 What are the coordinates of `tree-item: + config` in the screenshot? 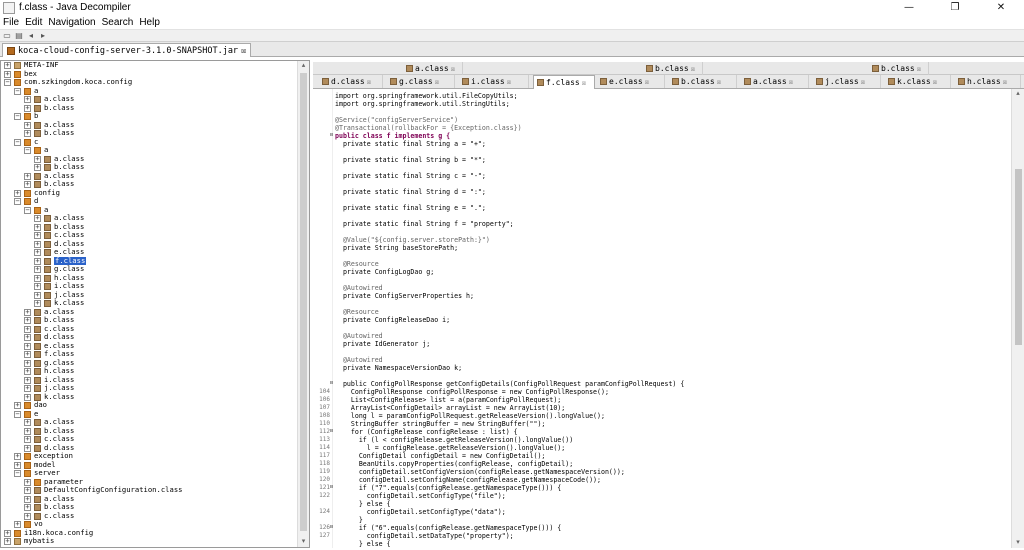 It's located at (149, 193).